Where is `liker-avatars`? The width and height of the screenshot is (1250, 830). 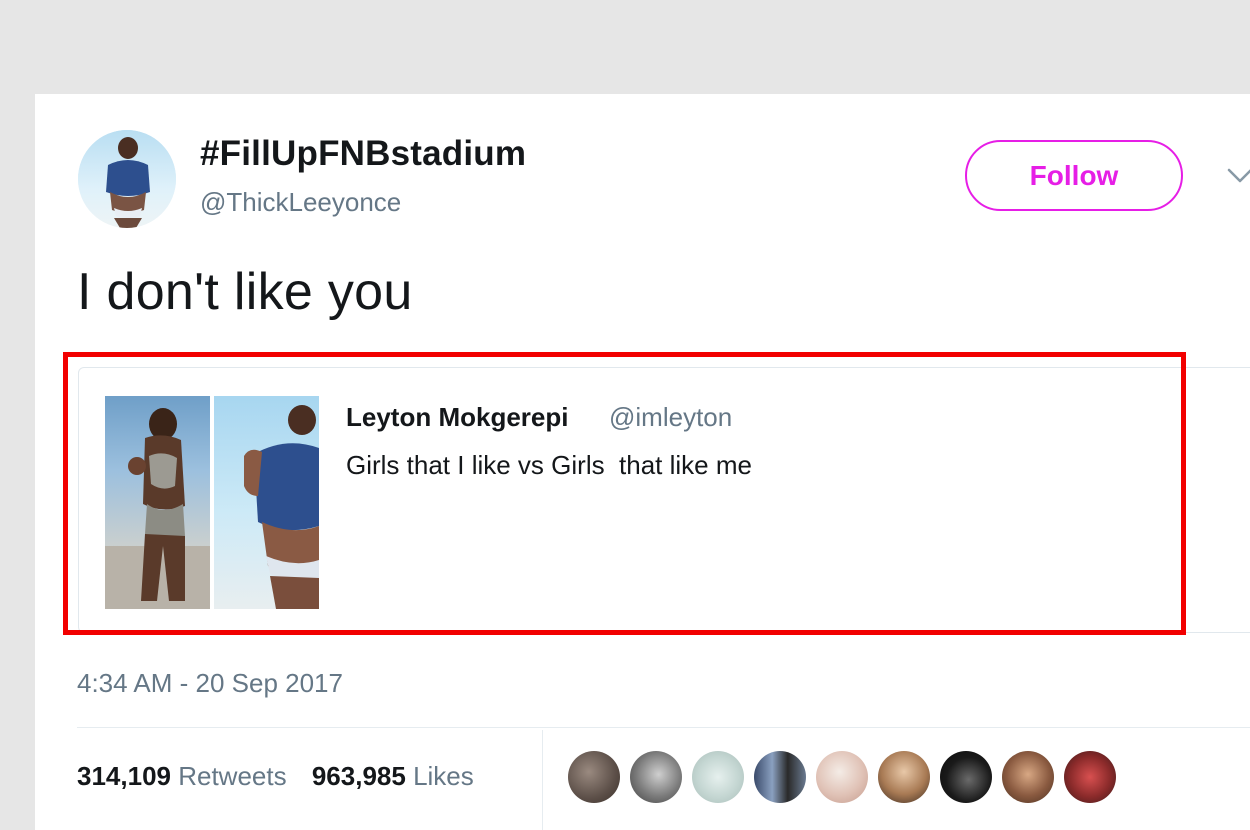 liker-avatars is located at coordinates (842, 777).